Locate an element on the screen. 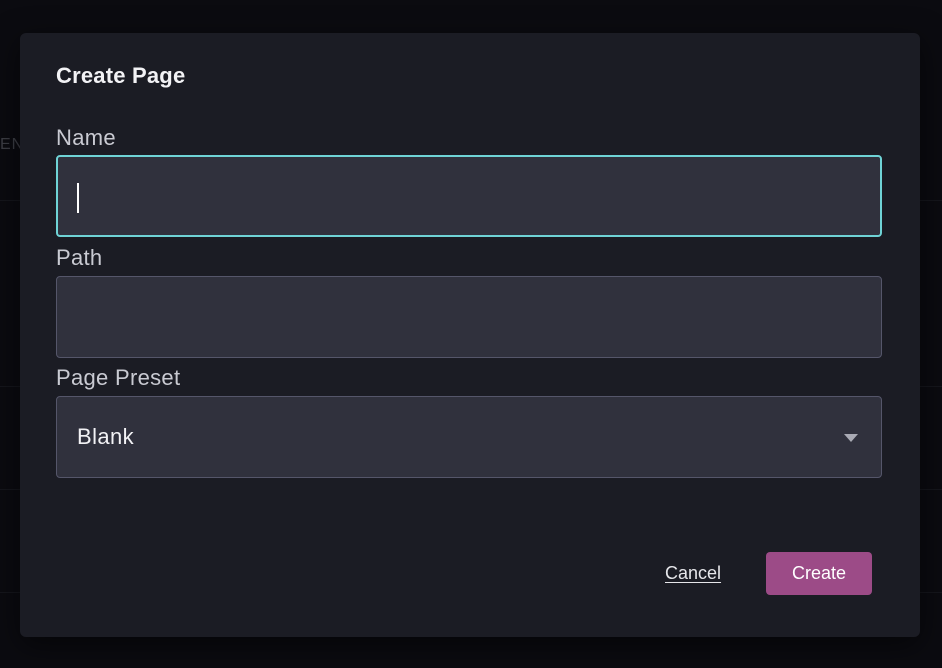 The height and width of the screenshot is (668, 942). path-label: Path is located at coordinates (79, 257).